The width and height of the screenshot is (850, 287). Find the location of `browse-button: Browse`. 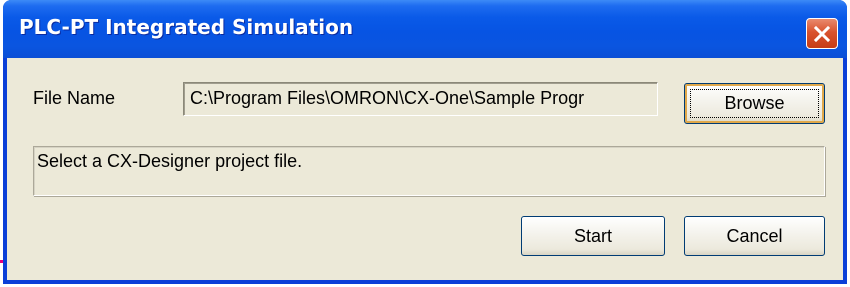

browse-button: Browse is located at coordinates (754, 103).